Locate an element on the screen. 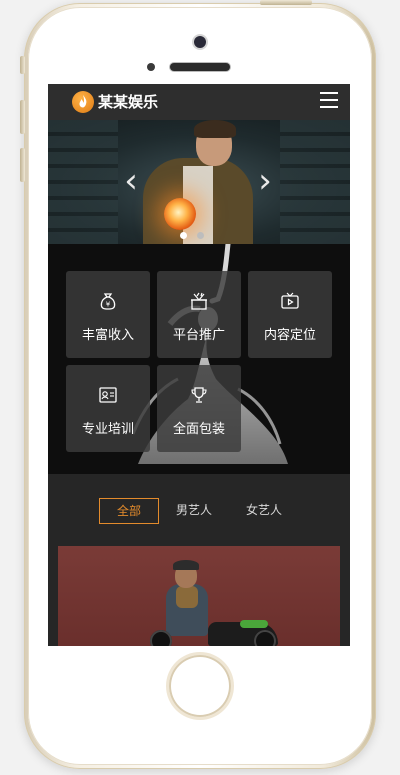  tab-all: 全部 is located at coordinates (129, 511).